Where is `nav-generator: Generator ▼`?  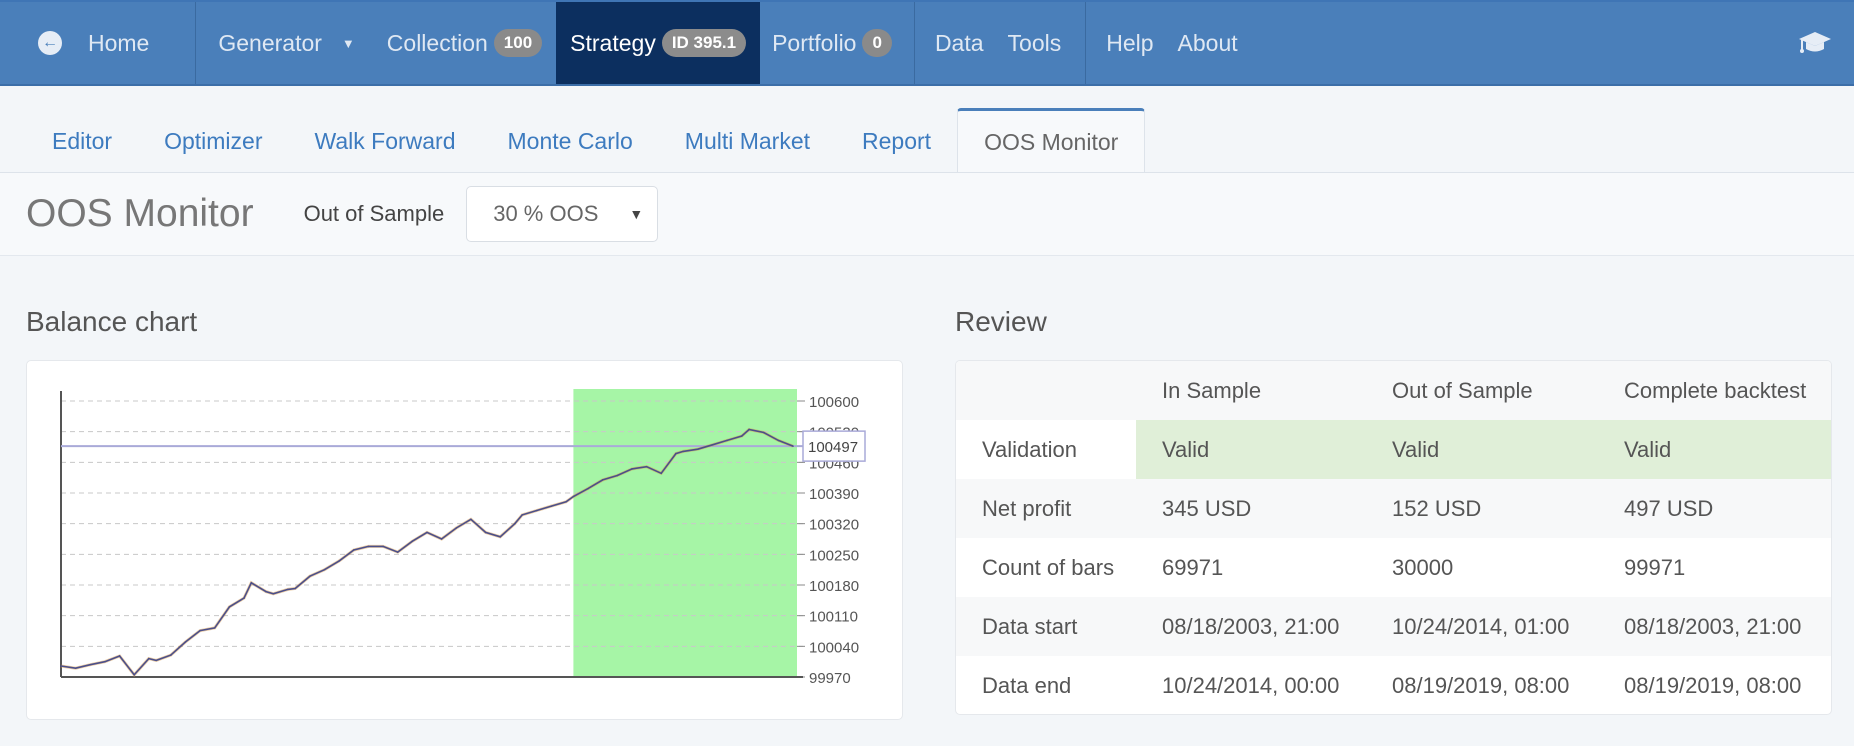 nav-generator: Generator ▼ is located at coordinates (281, 43).